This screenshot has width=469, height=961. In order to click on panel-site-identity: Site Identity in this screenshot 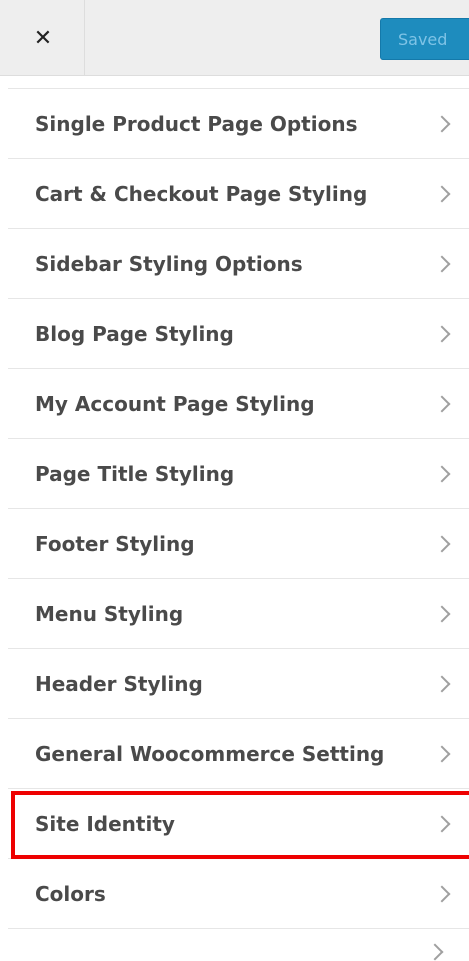, I will do `click(238, 824)`.